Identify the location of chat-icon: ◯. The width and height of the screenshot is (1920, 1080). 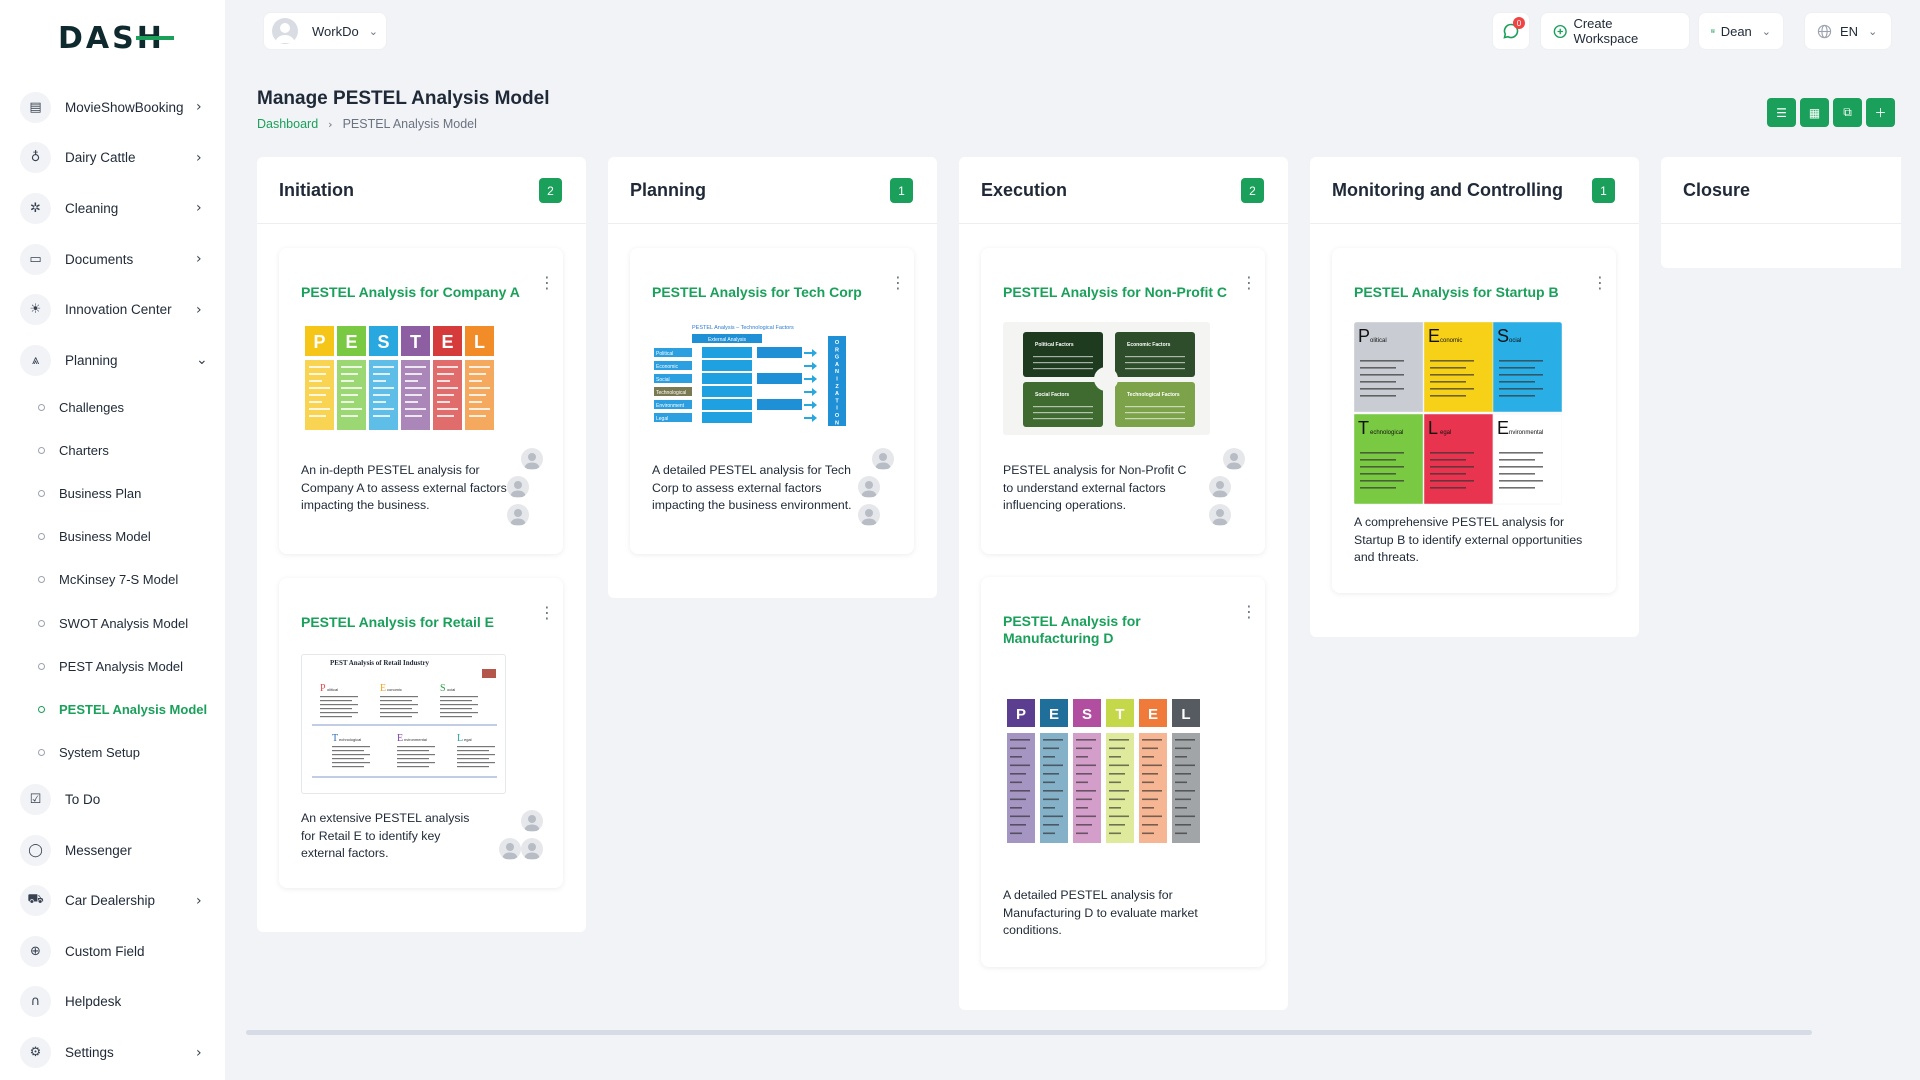
(35, 850).